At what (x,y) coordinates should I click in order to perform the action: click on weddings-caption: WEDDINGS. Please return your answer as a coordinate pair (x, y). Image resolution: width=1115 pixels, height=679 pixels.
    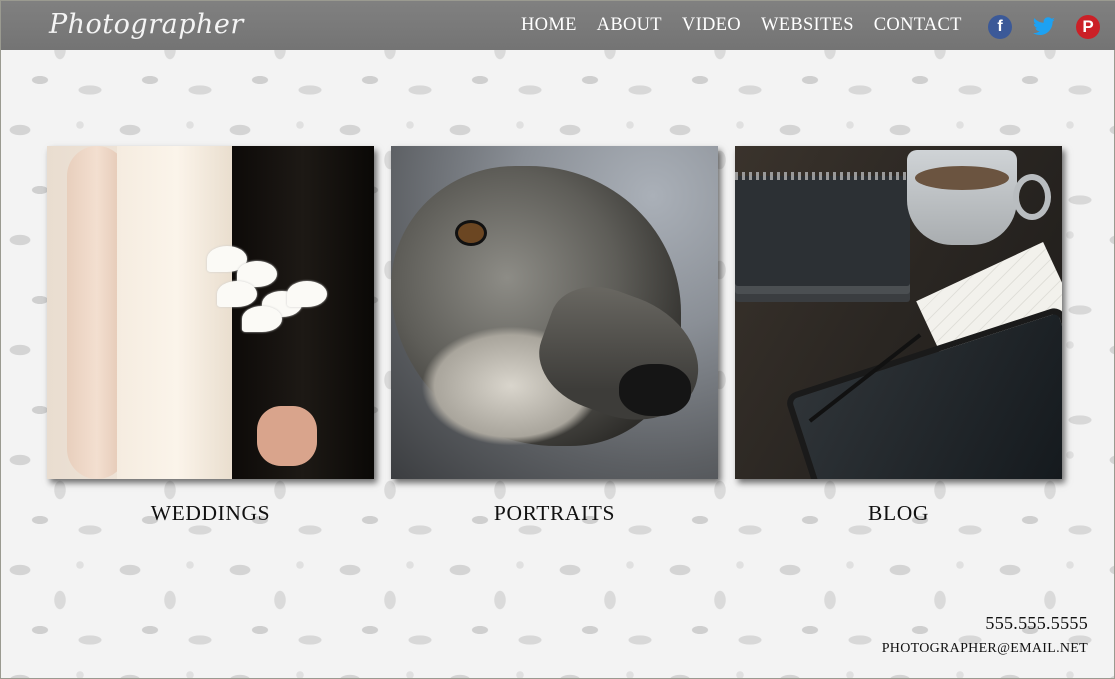
    Looking at the image, I should click on (210, 513).